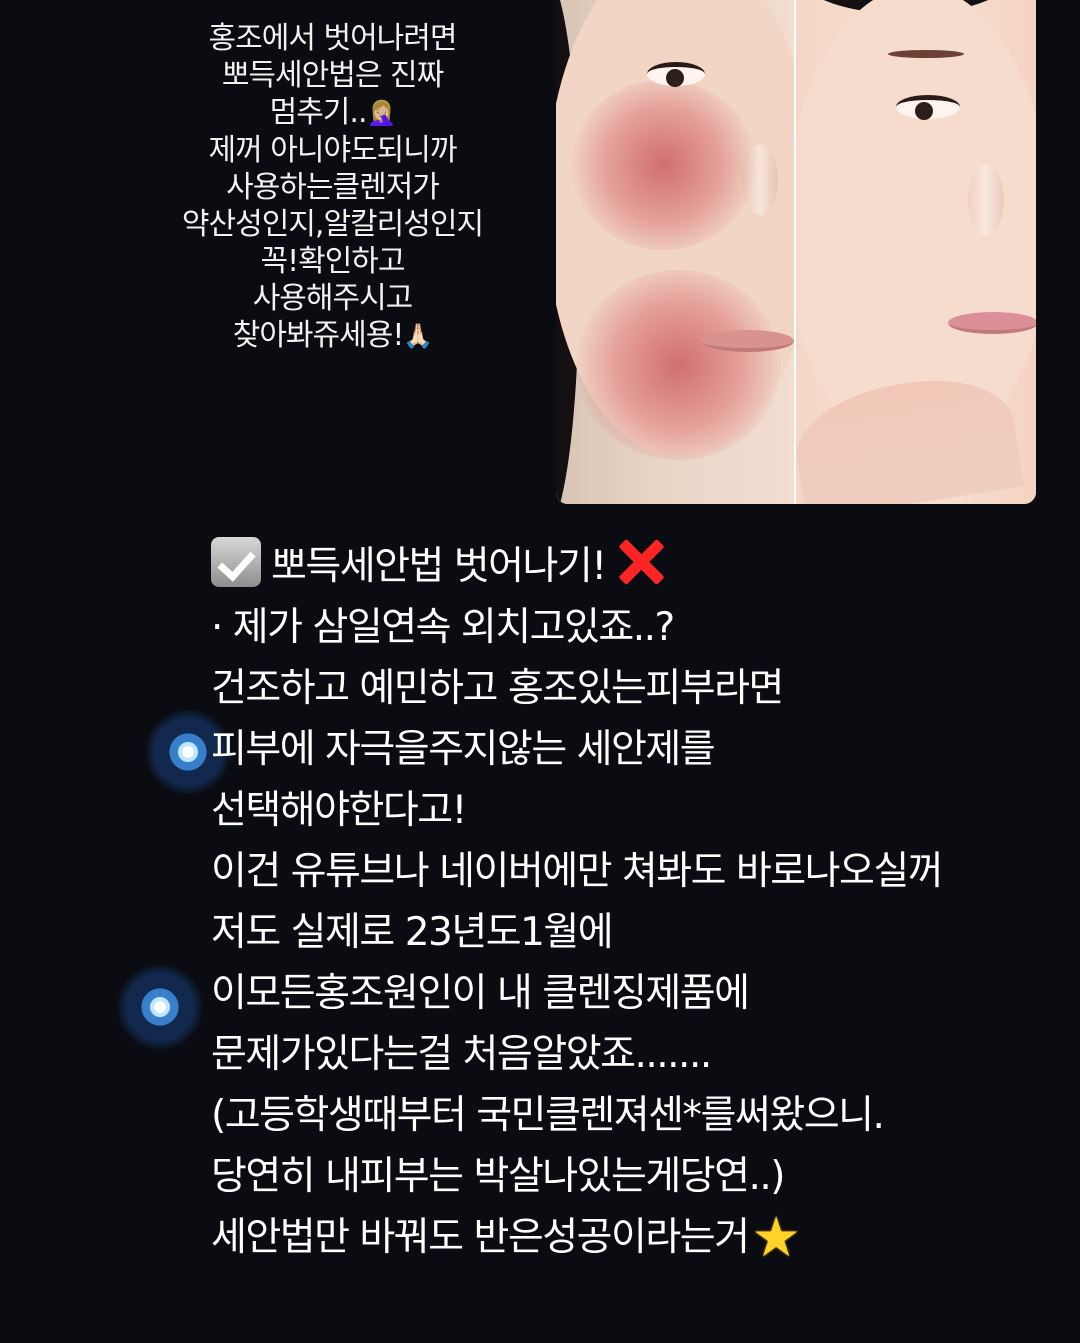 Image resolution: width=1080 pixels, height=1343 pixels. What do you see at coordinates (443, 627) in the screenshot?
I see `post-line-2: · 제가 삼일연속 외치고있죠..?` at bounding box center [443, 627].